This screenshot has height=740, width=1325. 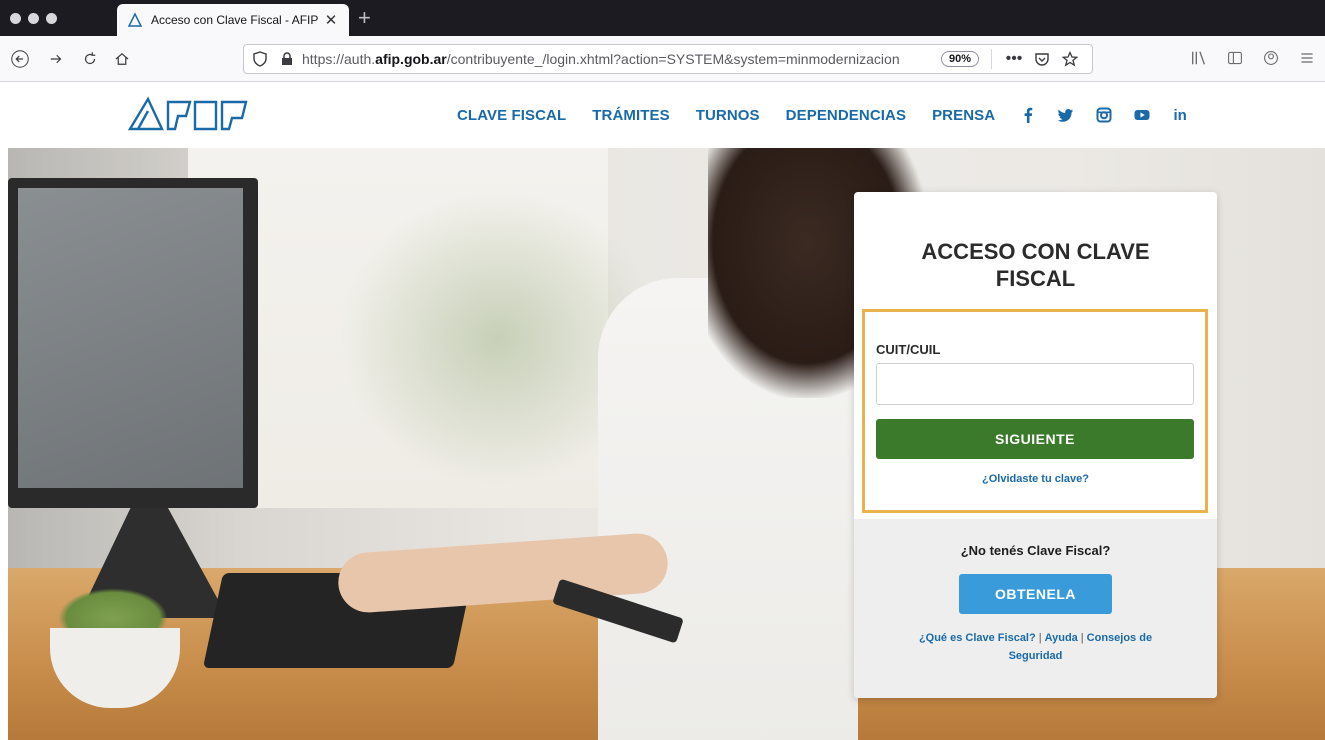 What do you see at coordinates (198, 114) in the screenshot?
I see `afip-logo` at bounding box center [198, 114].